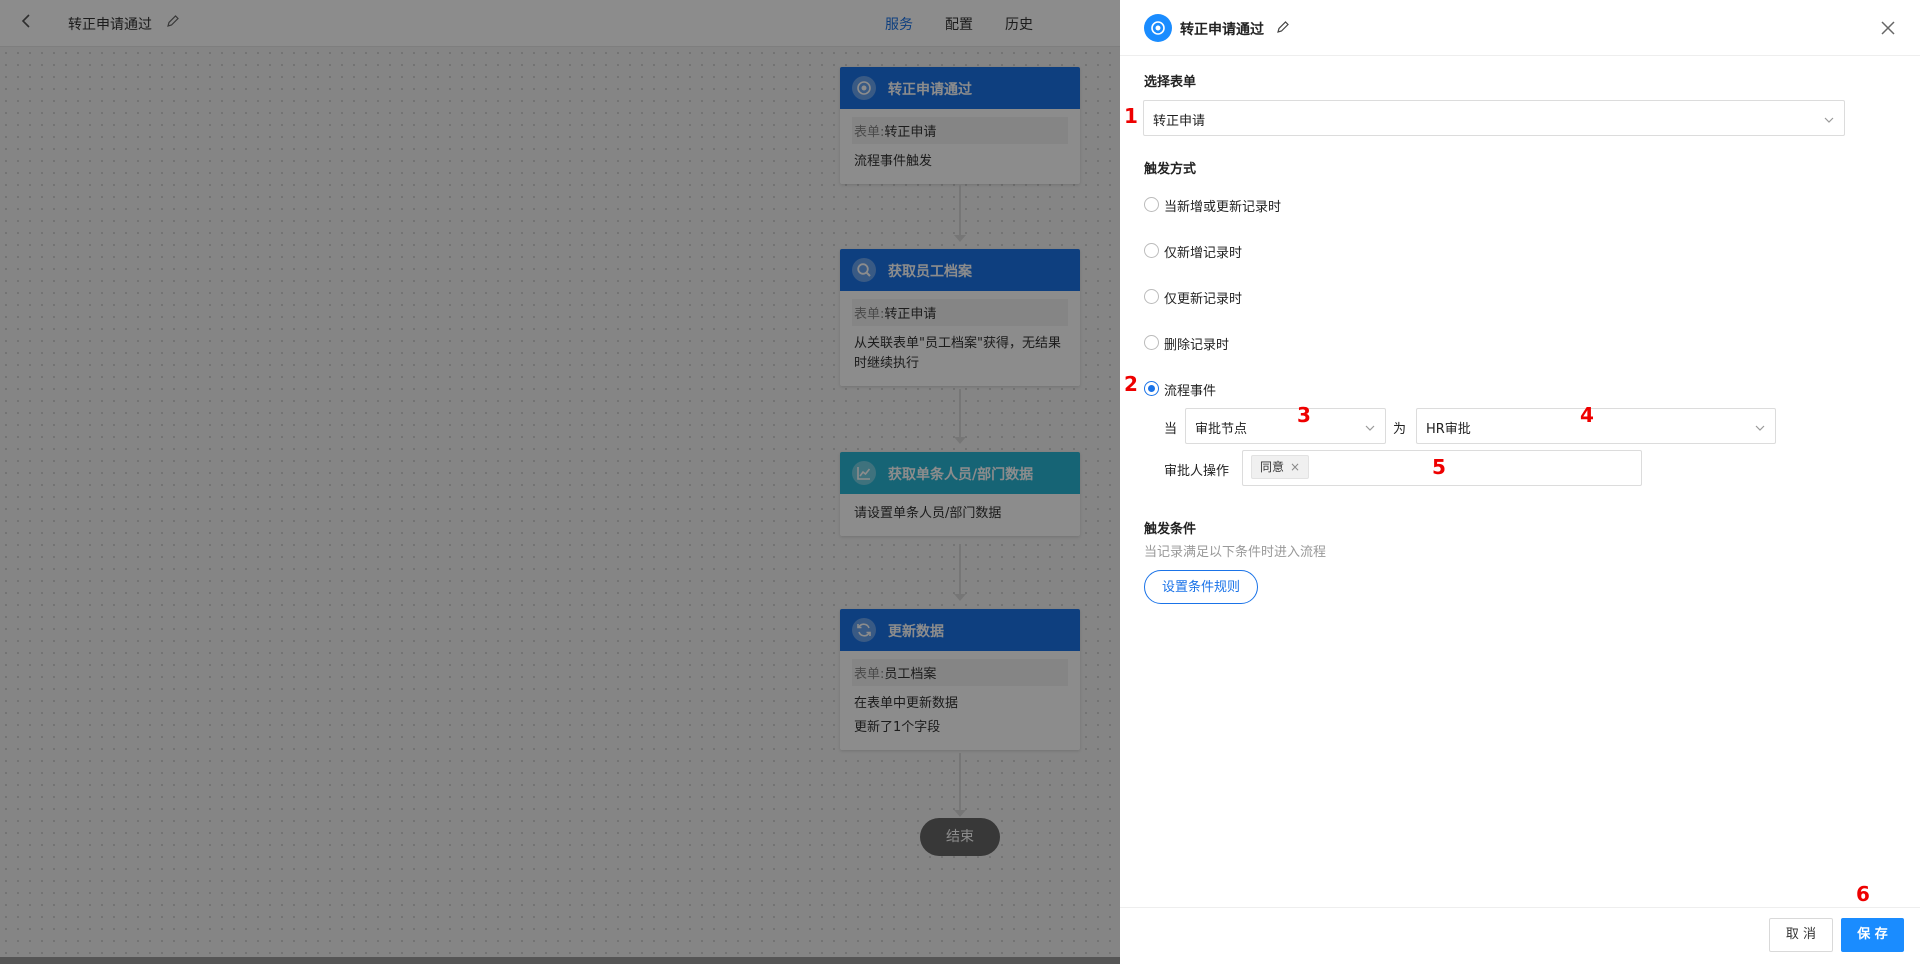 Image resolution: width=1920 pixels, height=964 pixels. What do you see at coordinates (560, 960) in the screenshot?
I see `horizontal-scrollbar` at bounding box center [560, 960].